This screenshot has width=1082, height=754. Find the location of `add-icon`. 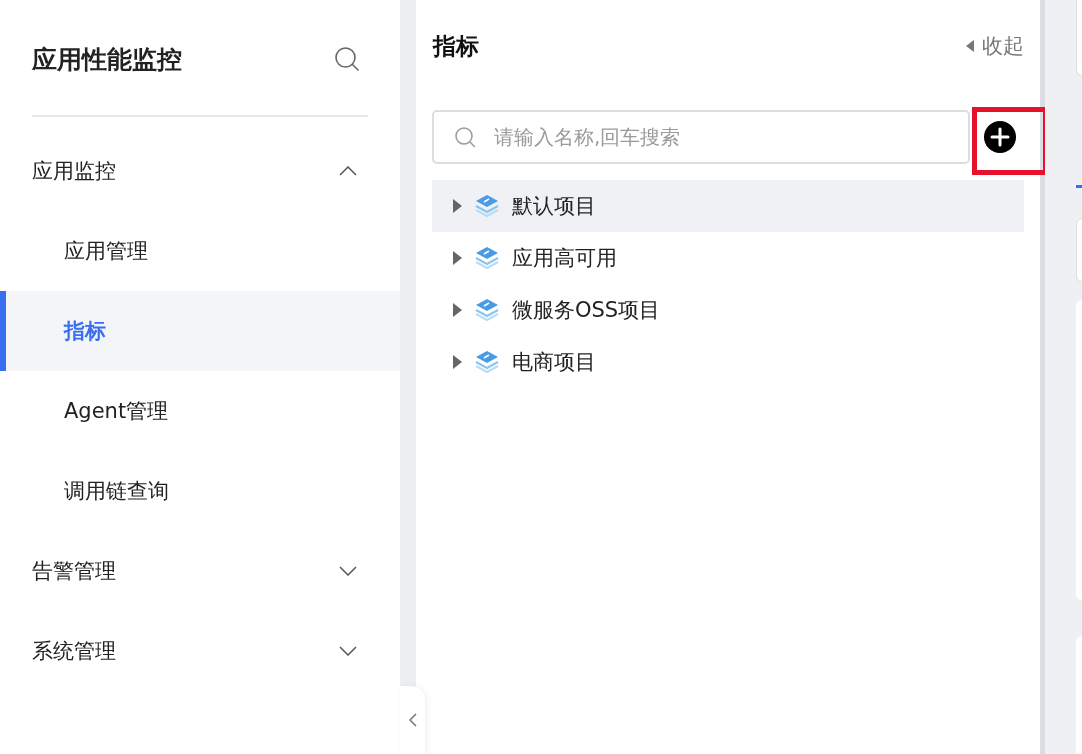

add-icon is located at coordinates (1000, 137).